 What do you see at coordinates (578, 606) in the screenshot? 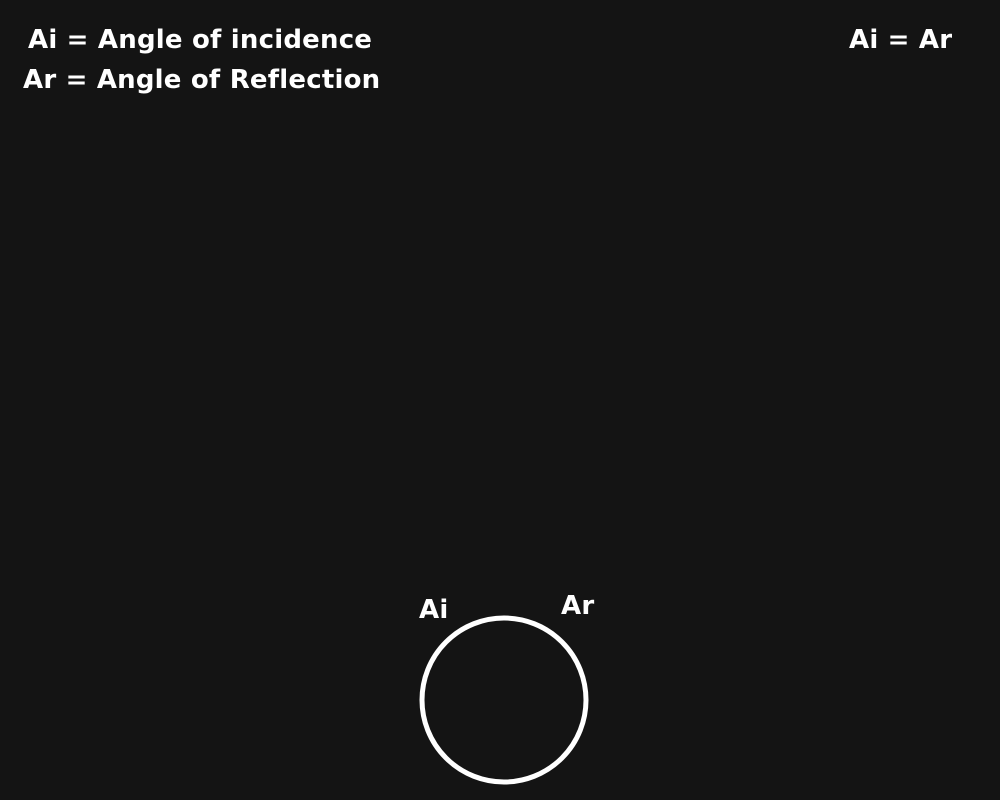
I see `angle-of-reflection-label: Ar` at bounding box center [578, 606].